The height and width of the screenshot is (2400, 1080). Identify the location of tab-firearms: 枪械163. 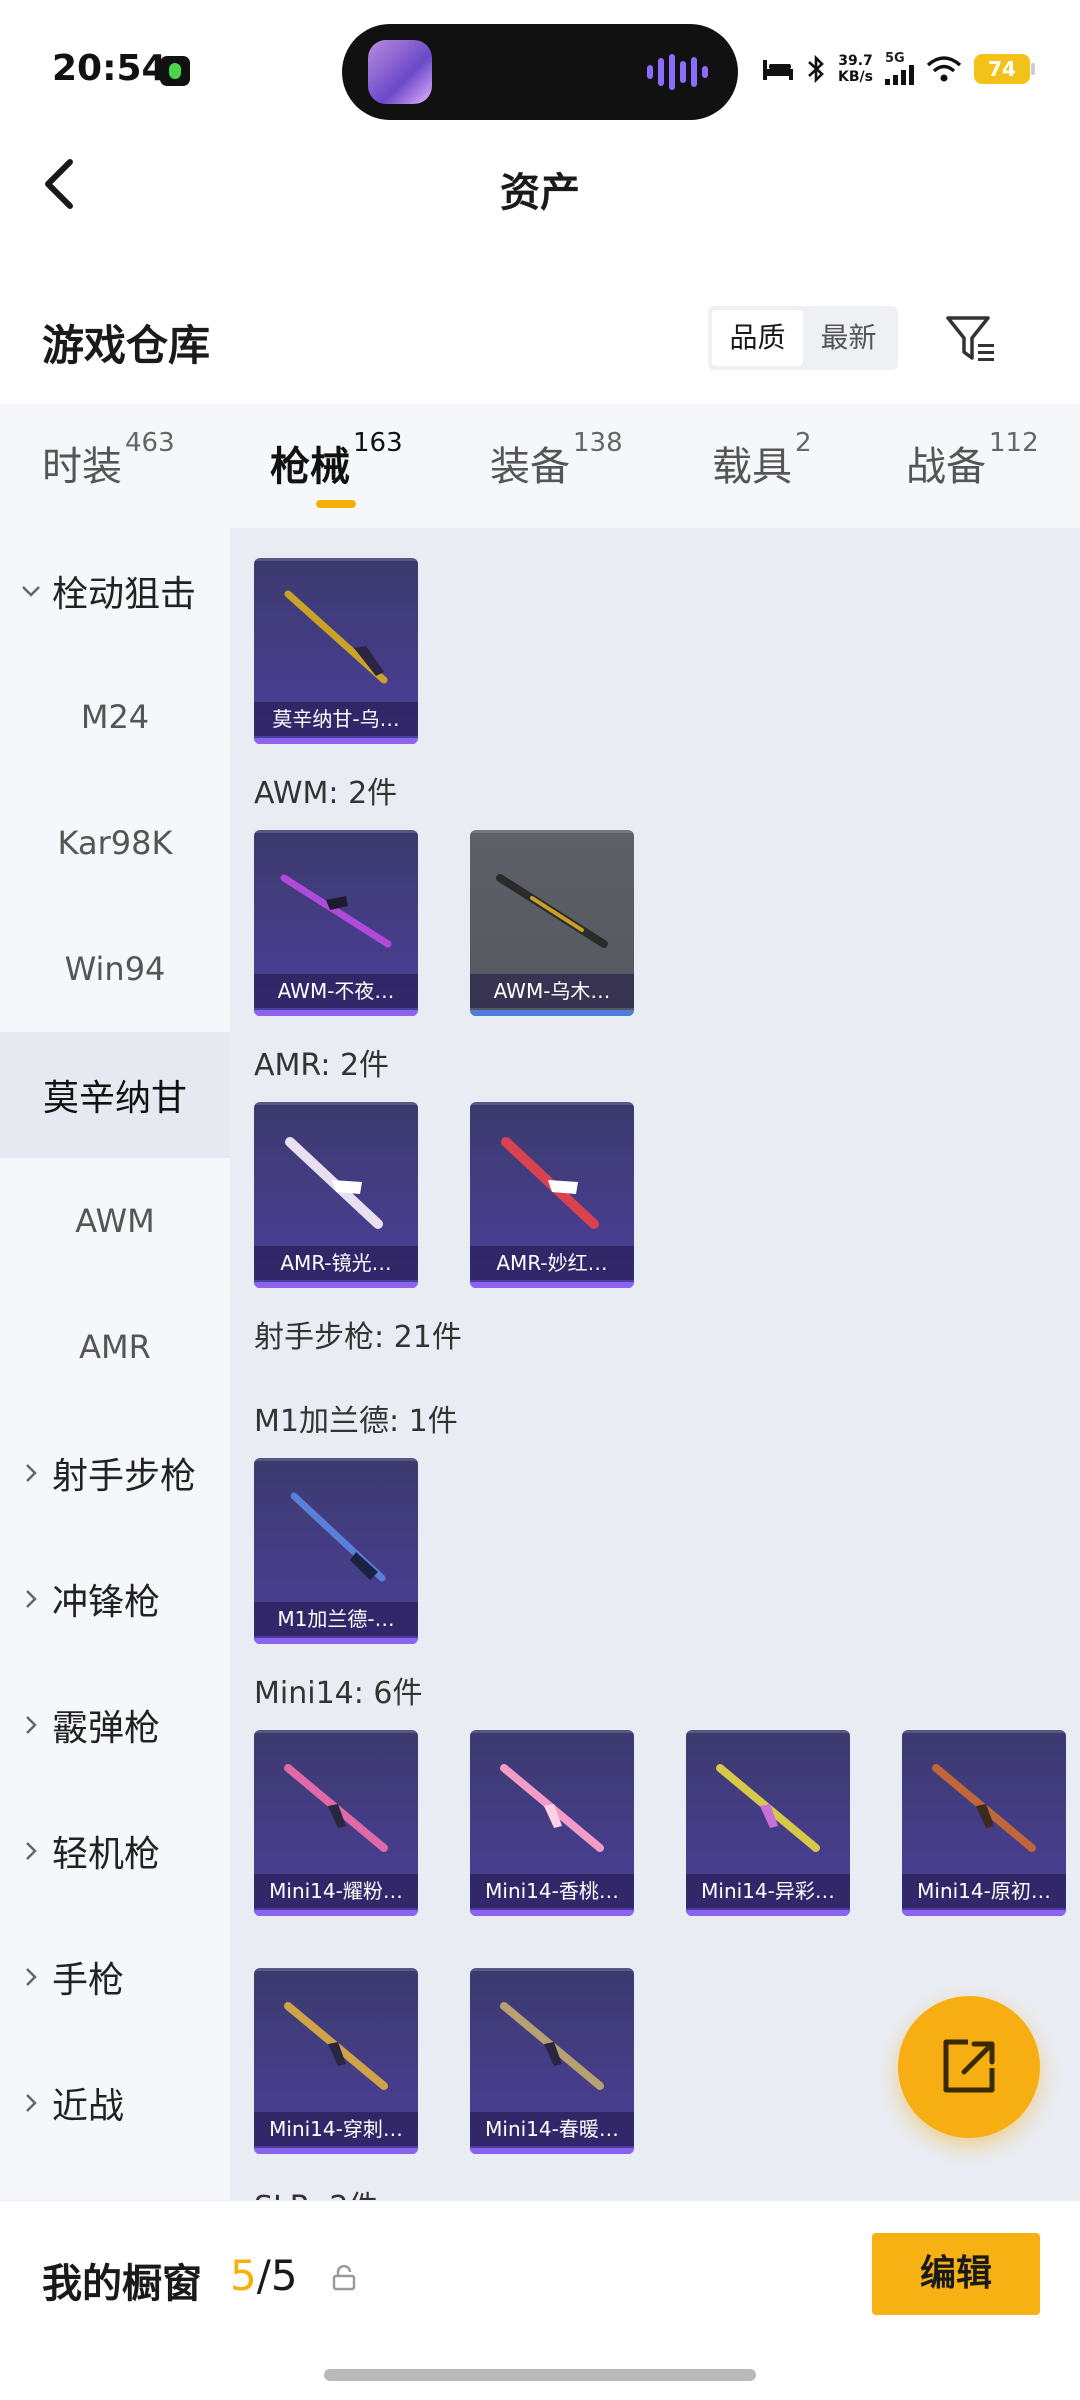
(336, 460).